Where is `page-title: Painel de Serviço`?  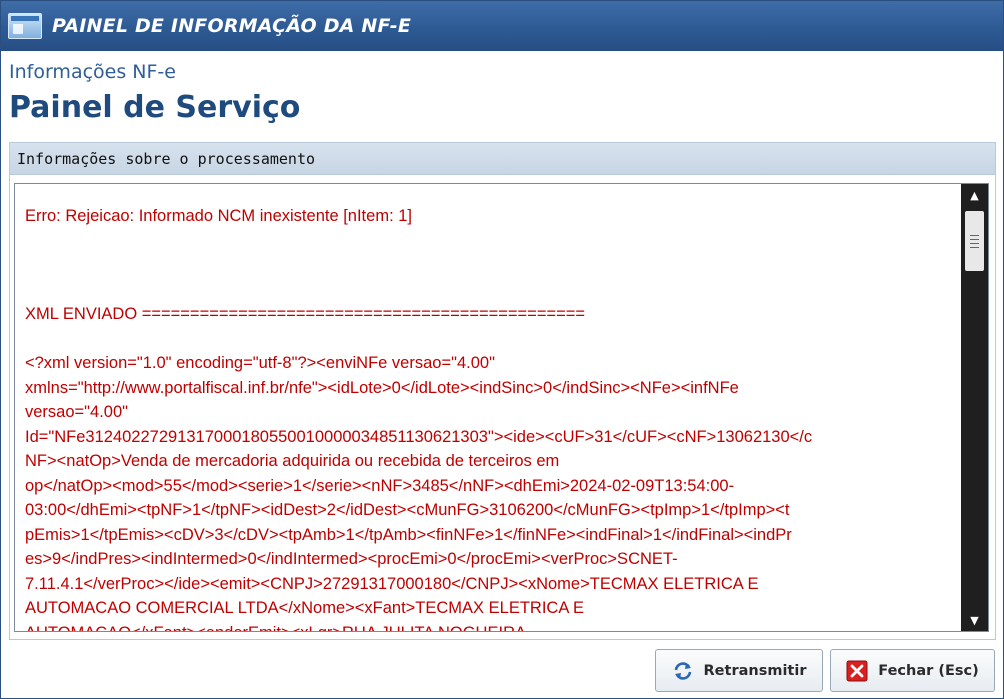 page-title: Painel de Serviço is located at coordinates (155, 107).